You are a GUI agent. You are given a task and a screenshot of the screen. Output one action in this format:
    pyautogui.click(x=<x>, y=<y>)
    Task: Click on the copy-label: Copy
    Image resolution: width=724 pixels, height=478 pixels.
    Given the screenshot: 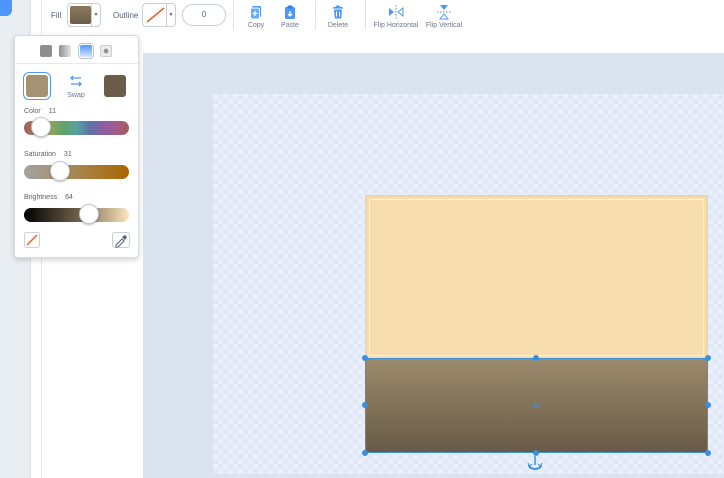 What is the action you would take?
    pyautogui.click(x=256, y=25)
    